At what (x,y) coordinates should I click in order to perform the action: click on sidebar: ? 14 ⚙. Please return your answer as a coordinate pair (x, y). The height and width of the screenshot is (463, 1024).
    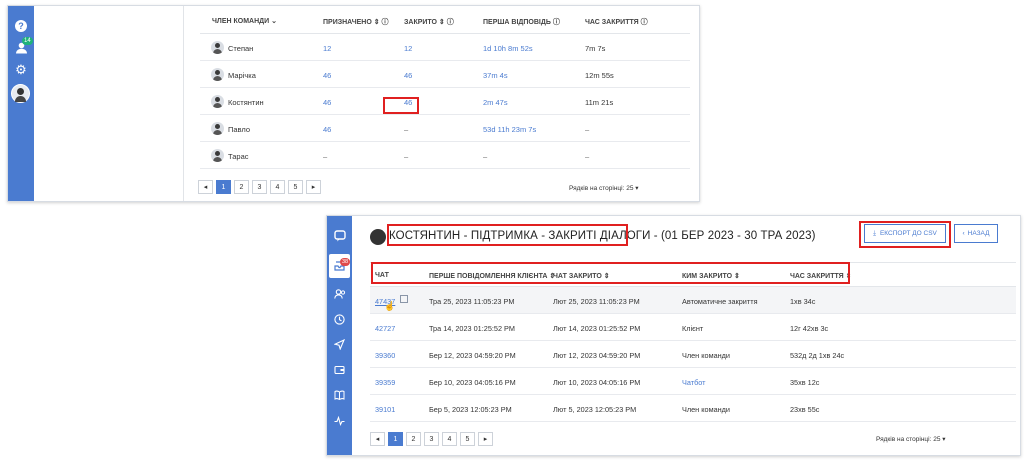
    Looking at the image, I should click on (21, 103).